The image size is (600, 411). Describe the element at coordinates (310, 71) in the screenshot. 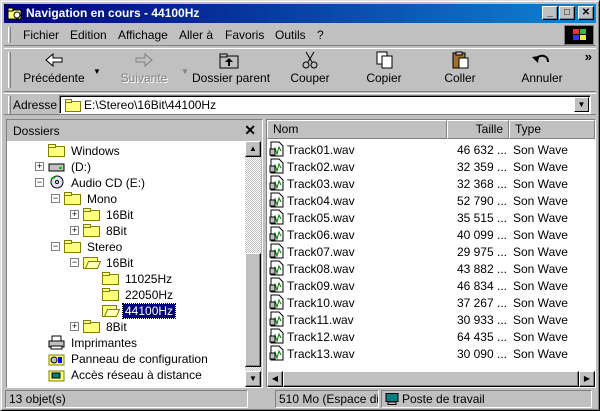

I see `cut-button: Couper` at that location.